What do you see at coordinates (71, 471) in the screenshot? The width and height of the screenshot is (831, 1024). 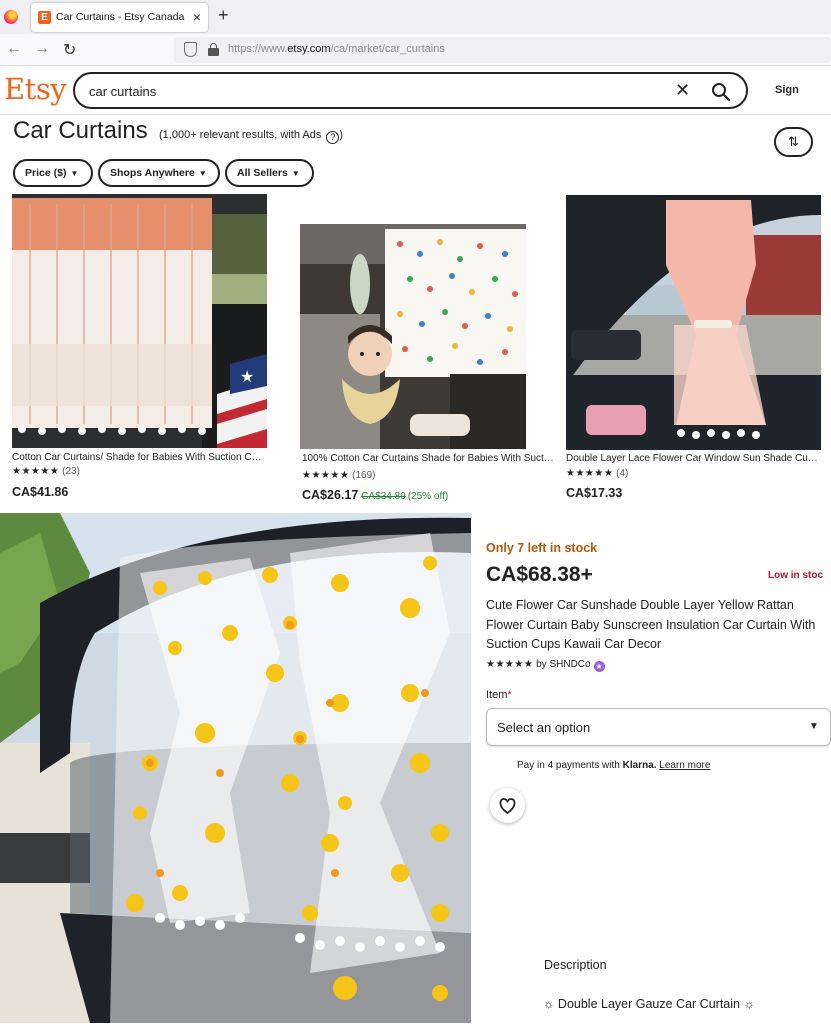 I see `review-count: (23)` at bounding box center [71, 471].